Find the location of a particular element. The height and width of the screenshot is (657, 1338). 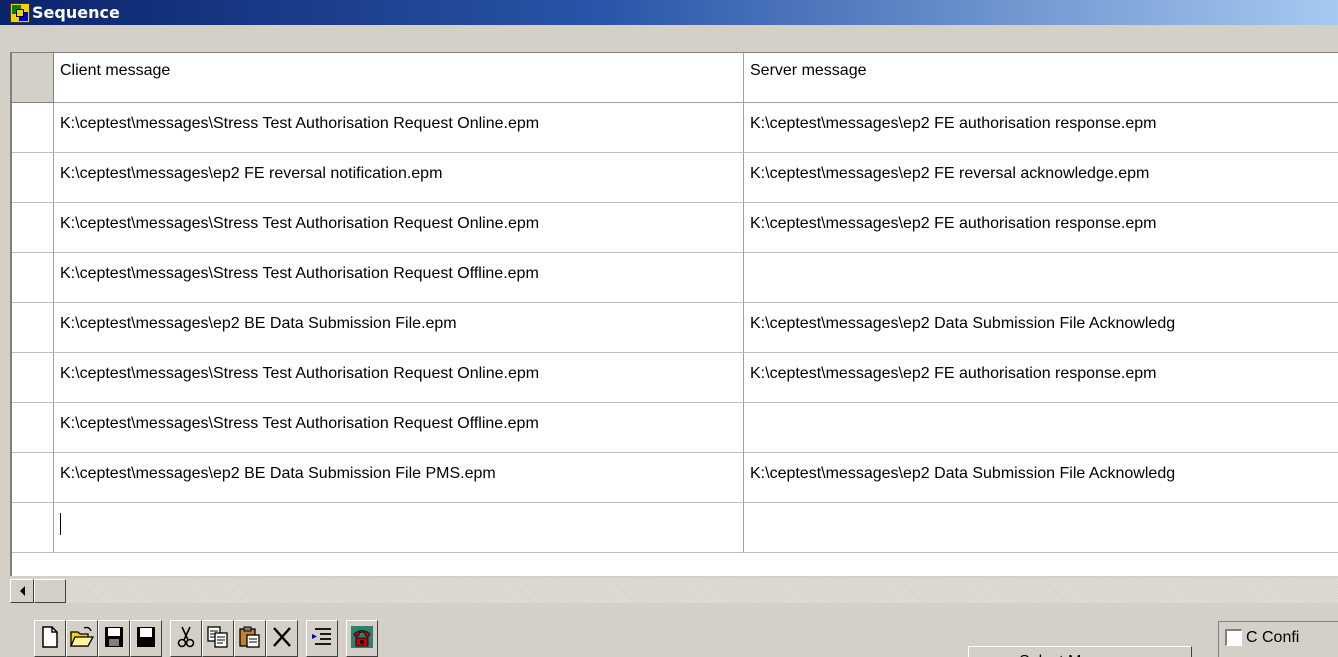

telephone-icon is located at coordinates (362, 637).